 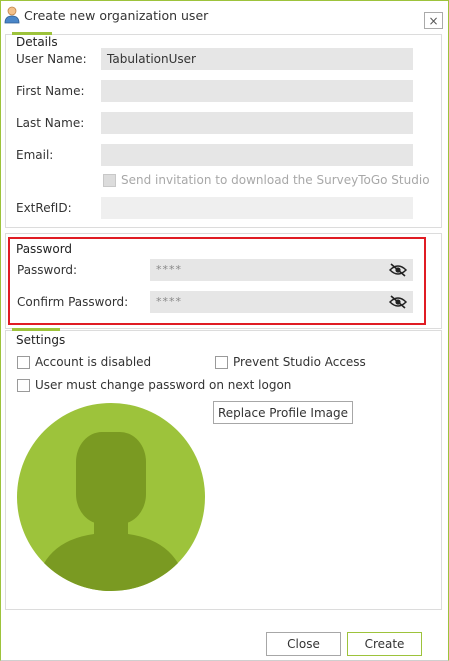 What do you see at coordinates (116, 15) in the screenshot?
I see `dialog-title: Create new organization user` at bounding box center [116, 15].